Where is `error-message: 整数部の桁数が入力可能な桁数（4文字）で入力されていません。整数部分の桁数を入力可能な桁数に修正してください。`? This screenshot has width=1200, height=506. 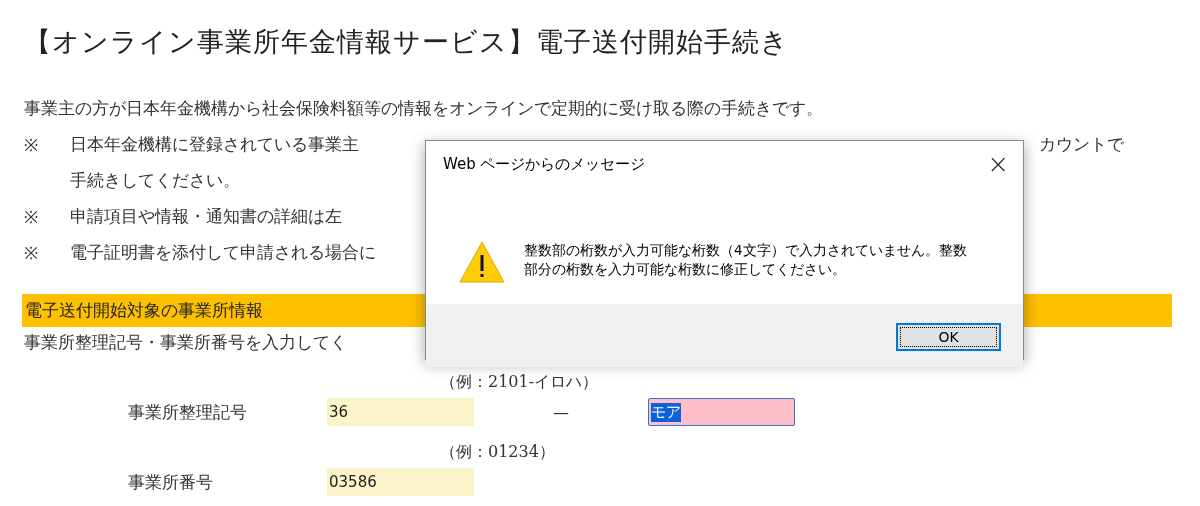 error-message: 整数部の桁数が入力可能な桁数（4文字）で入力されていません。整数部分の桁数を入力可能な桁数に修正してください。 is located at coordinates (746, 259).